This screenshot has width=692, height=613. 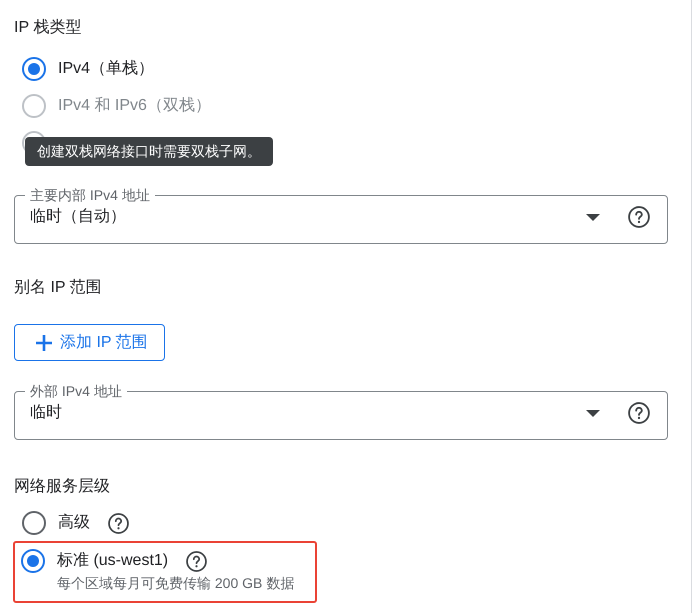 I want to click on field-label: 主要内部 IPv4 地址, so click(x=90, y=195).